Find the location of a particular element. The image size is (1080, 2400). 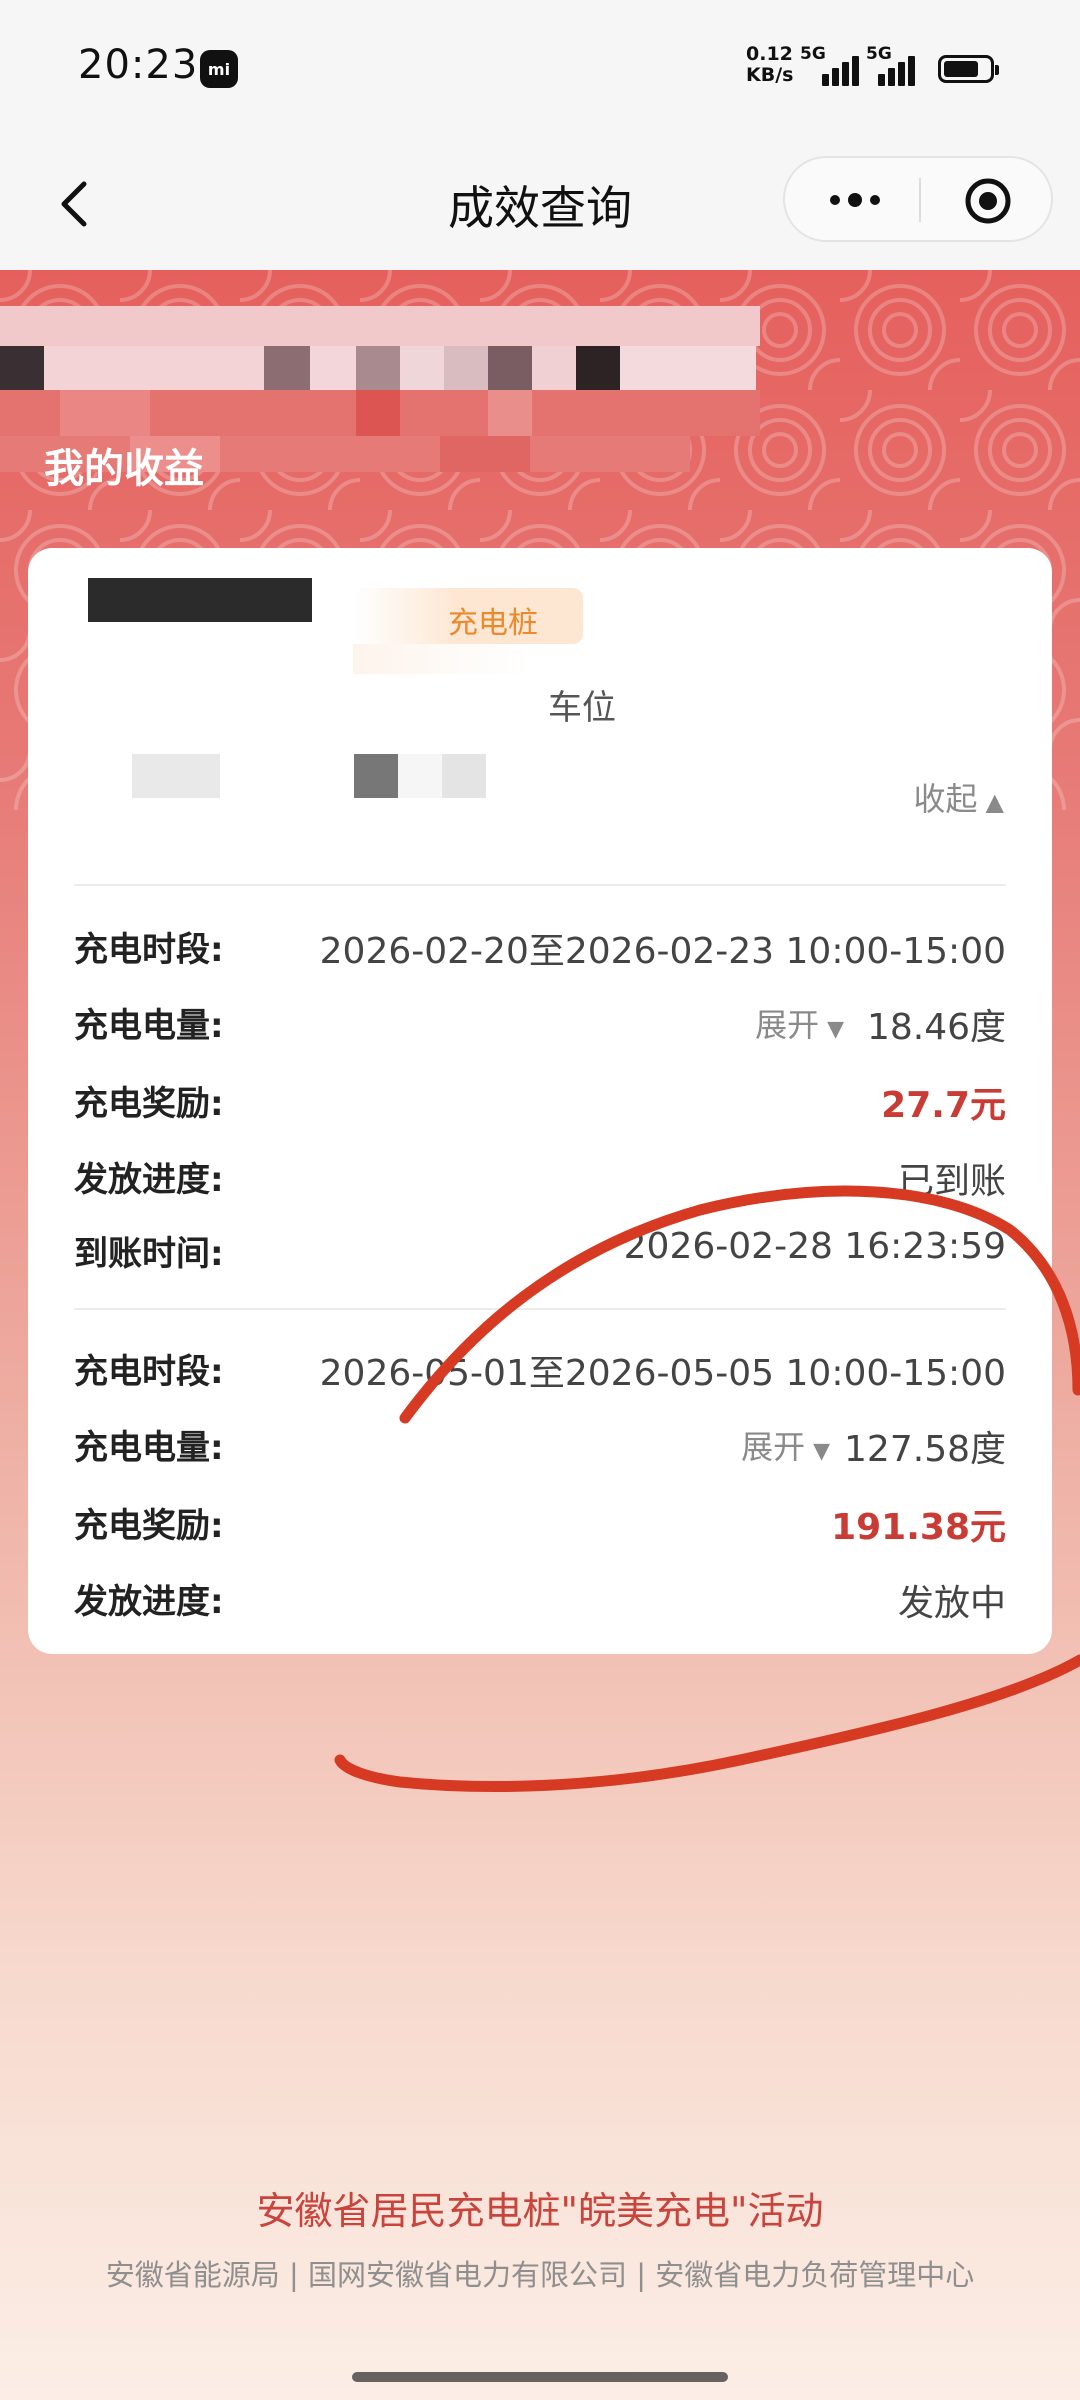

collapse-toggle: 收起 ▲ is located at coordinates (959, 797).